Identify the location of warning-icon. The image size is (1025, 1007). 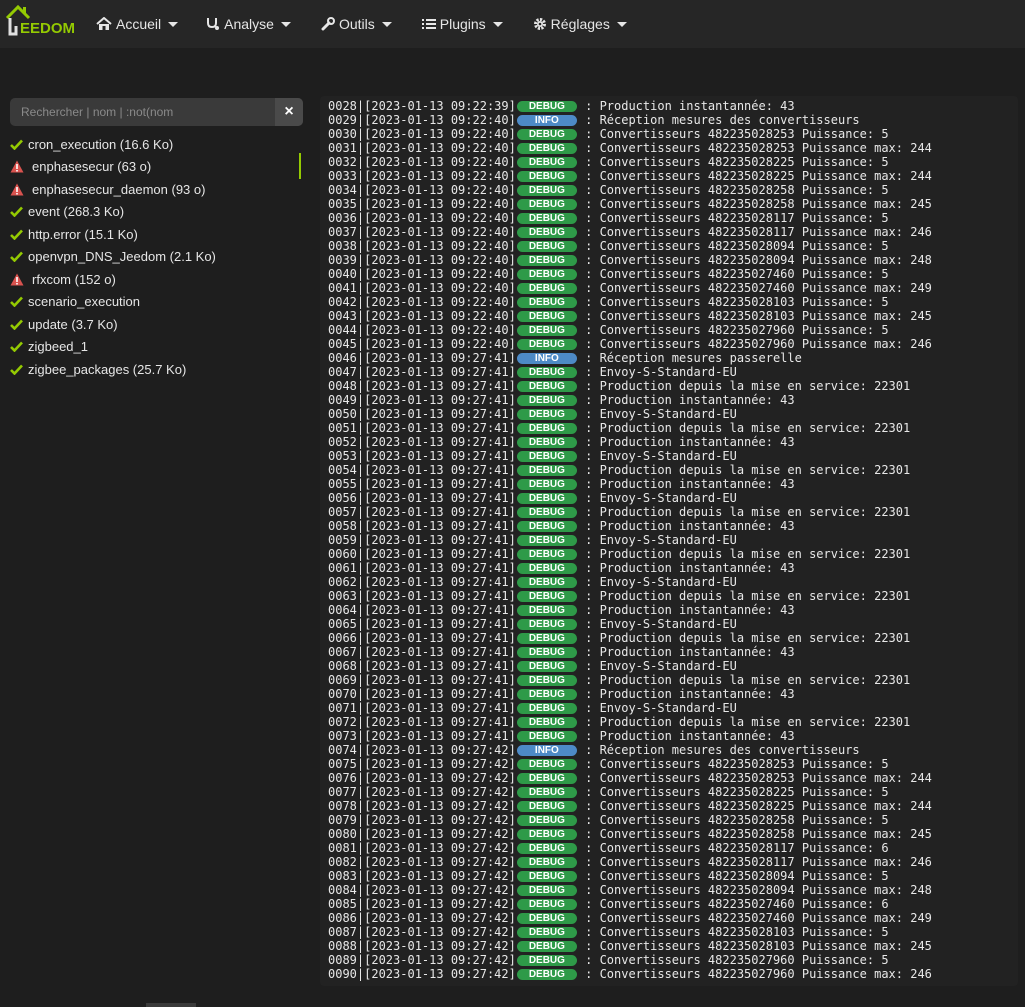
(21, 279).